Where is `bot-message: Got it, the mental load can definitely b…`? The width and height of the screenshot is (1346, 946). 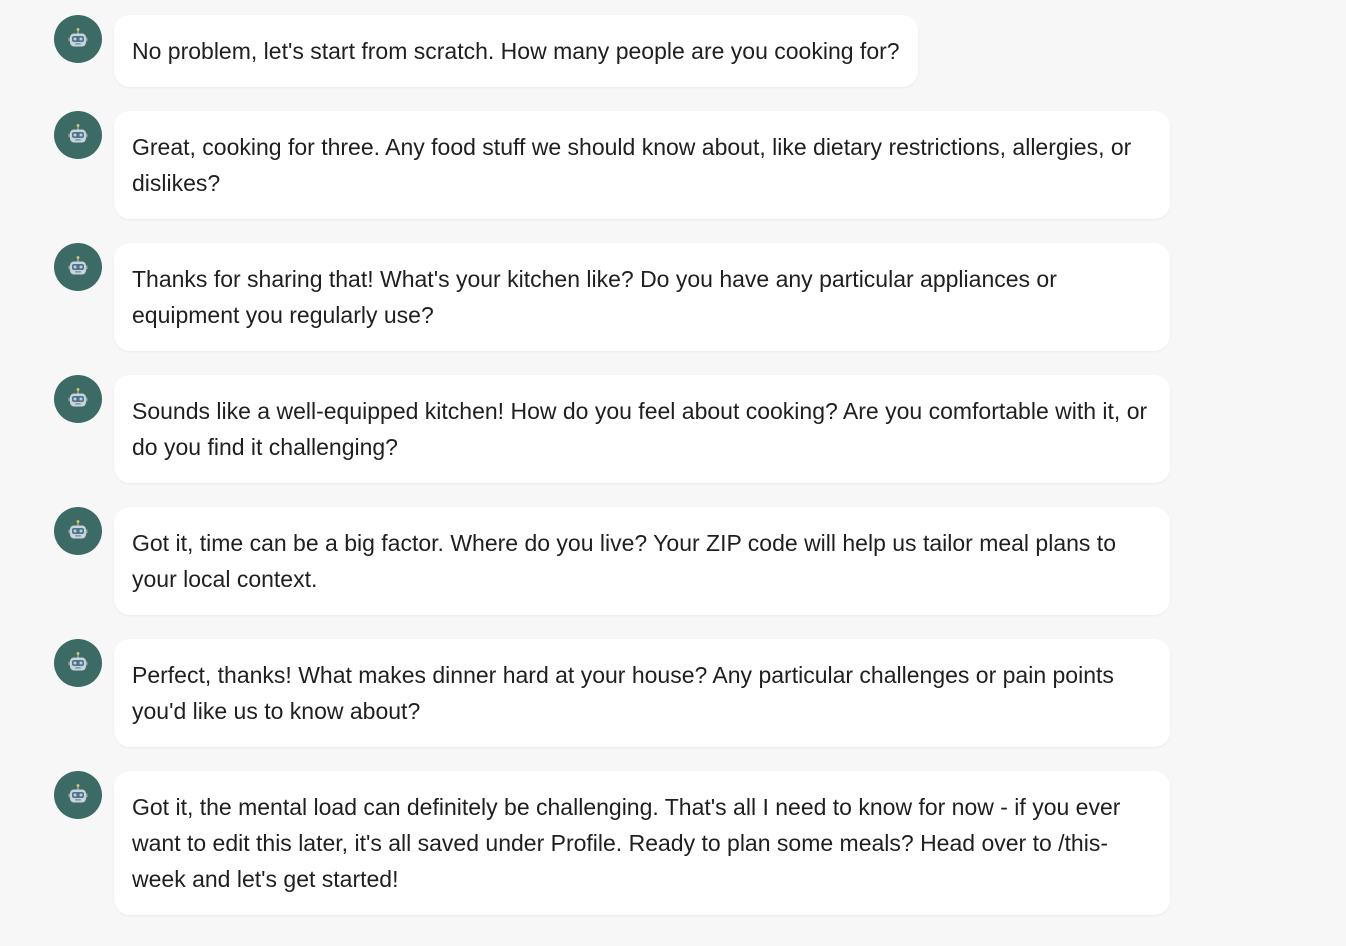 bot-message: Got it, the mental load can definitely b… is located at coordinates (700, 843).